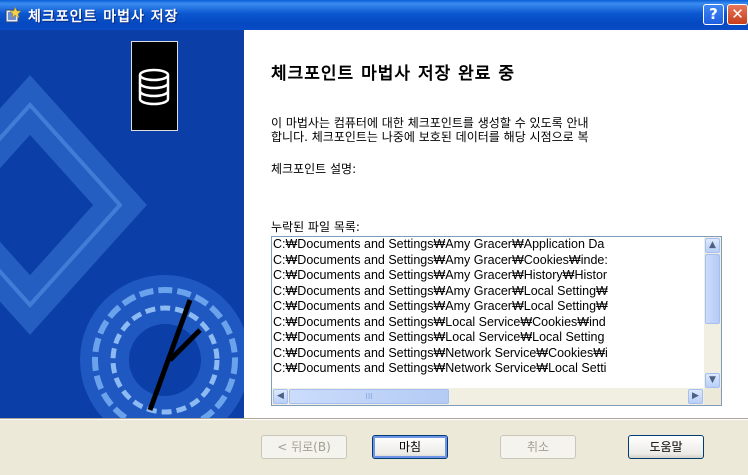 The height and width of the screenshot is (475, 748). What do you see at coordinates (315, 227) in the screenshot?
I see `missing-files-label: 누락된 파일 목록:` at bounding box center [315, 227].